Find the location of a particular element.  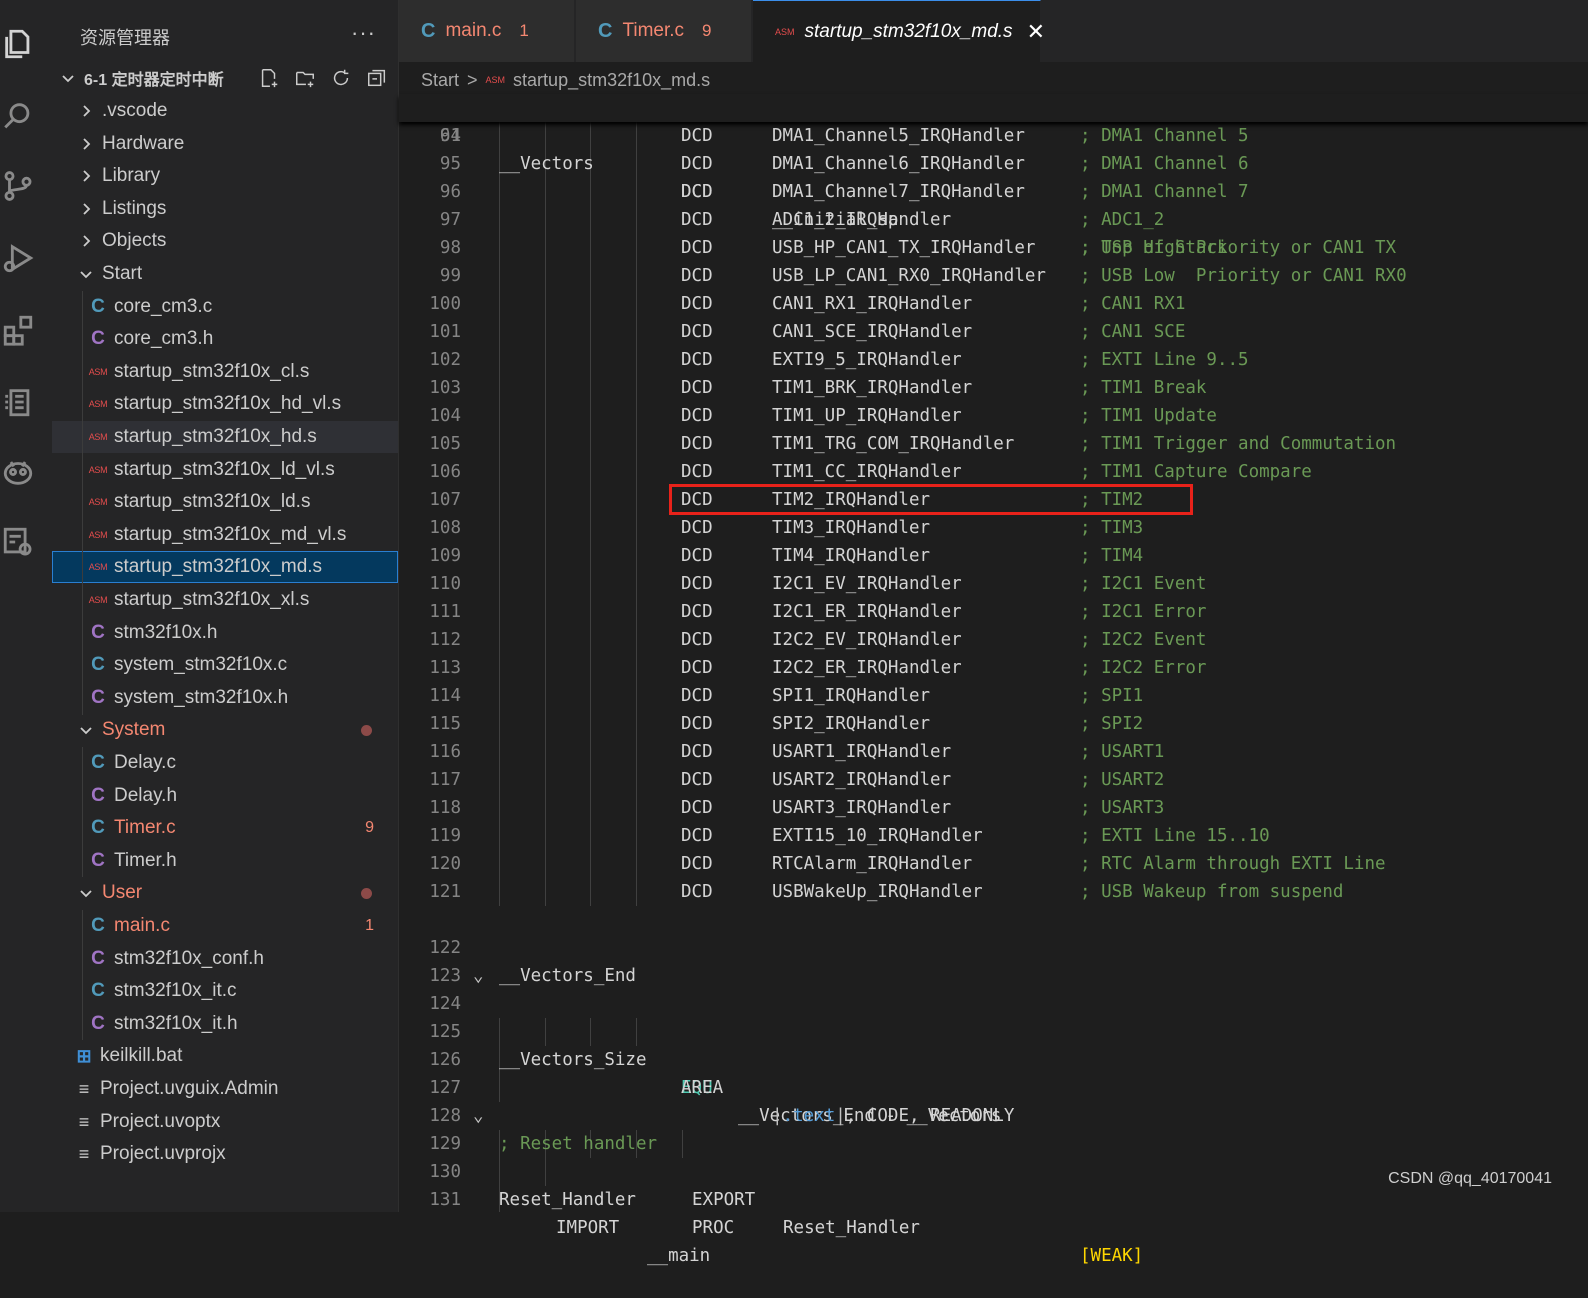

tree-folder: .vscode is located at coordinates (225, 111).